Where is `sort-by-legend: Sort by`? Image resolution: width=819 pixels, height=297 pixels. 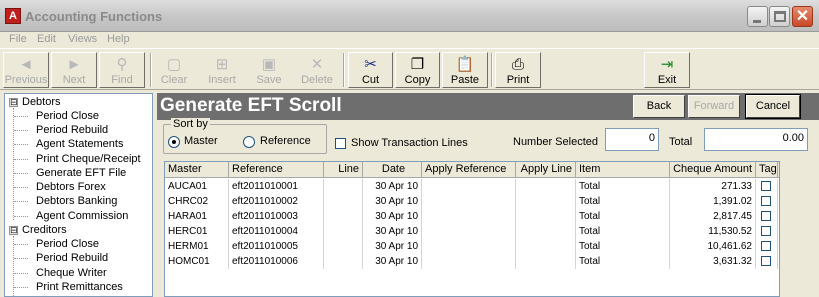
sort-by-legend: Sort by is located at coordinates (190, 124).